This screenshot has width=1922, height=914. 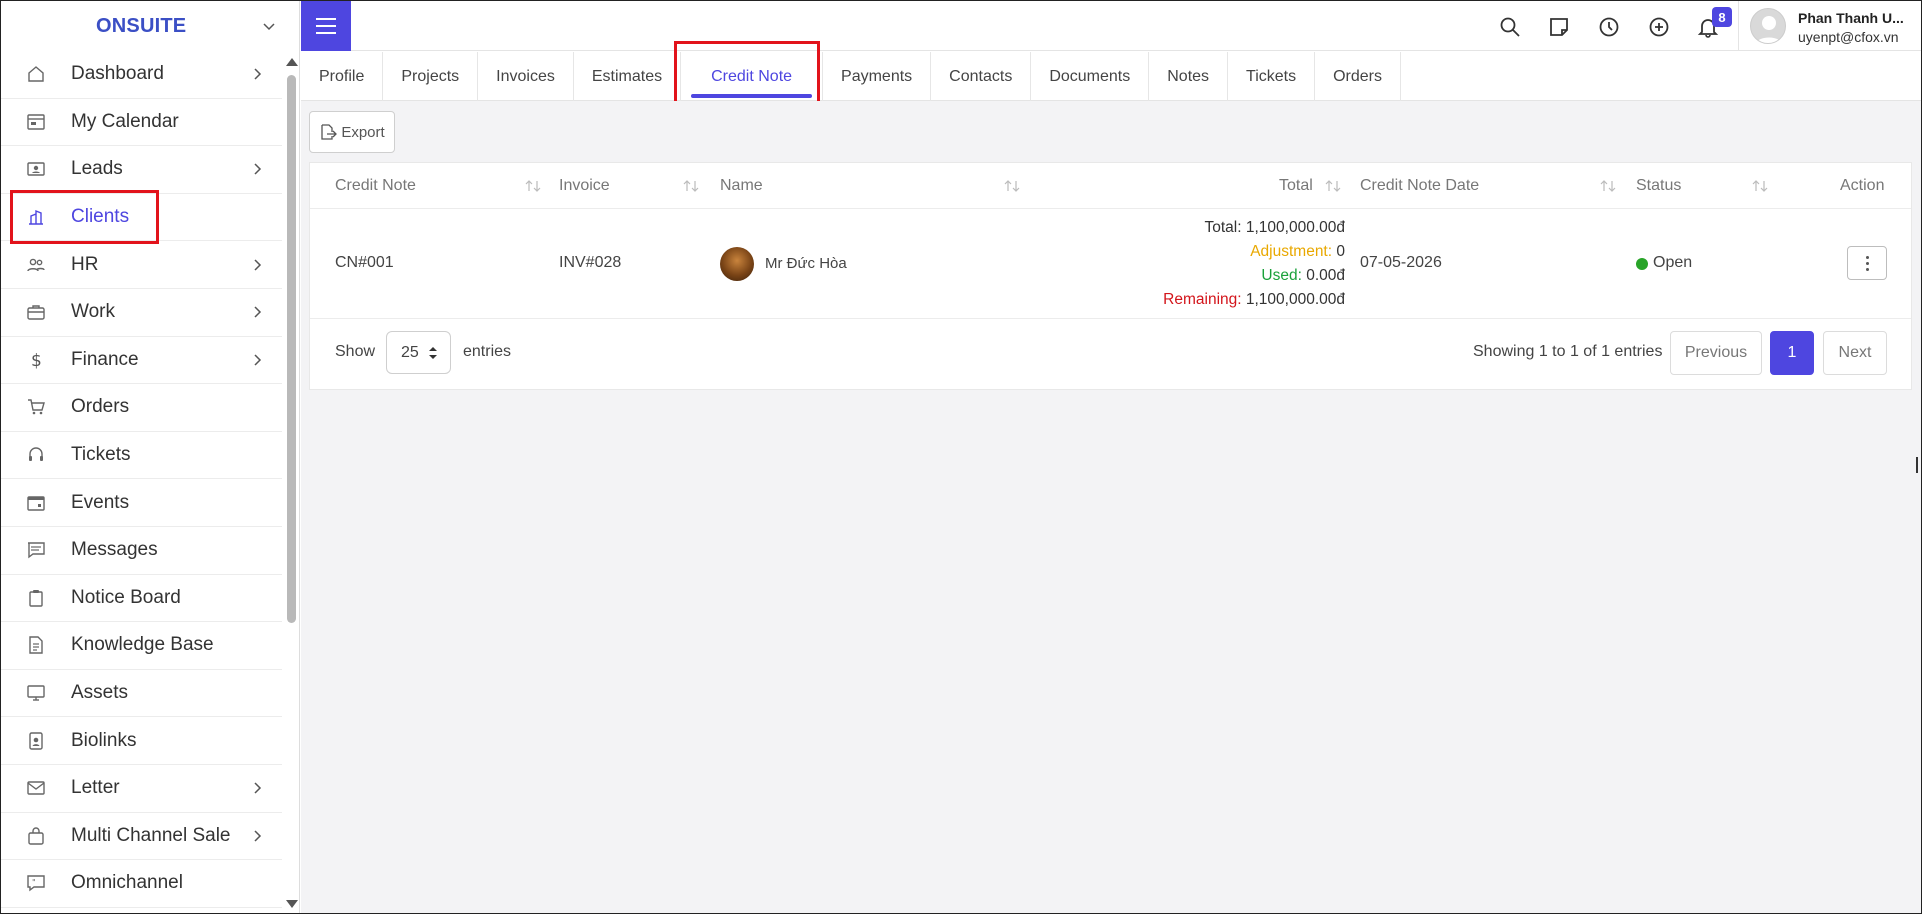 I want to click on sidebar-item-letter: Letter, so click(x=141, y=789).